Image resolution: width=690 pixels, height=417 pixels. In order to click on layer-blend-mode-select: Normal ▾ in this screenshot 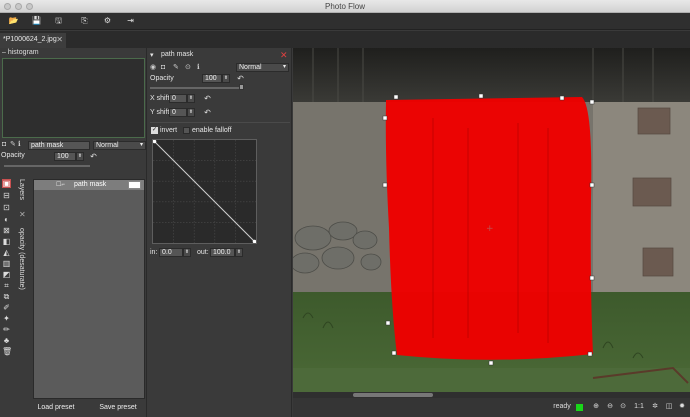, I will do `click(119, 145)`.